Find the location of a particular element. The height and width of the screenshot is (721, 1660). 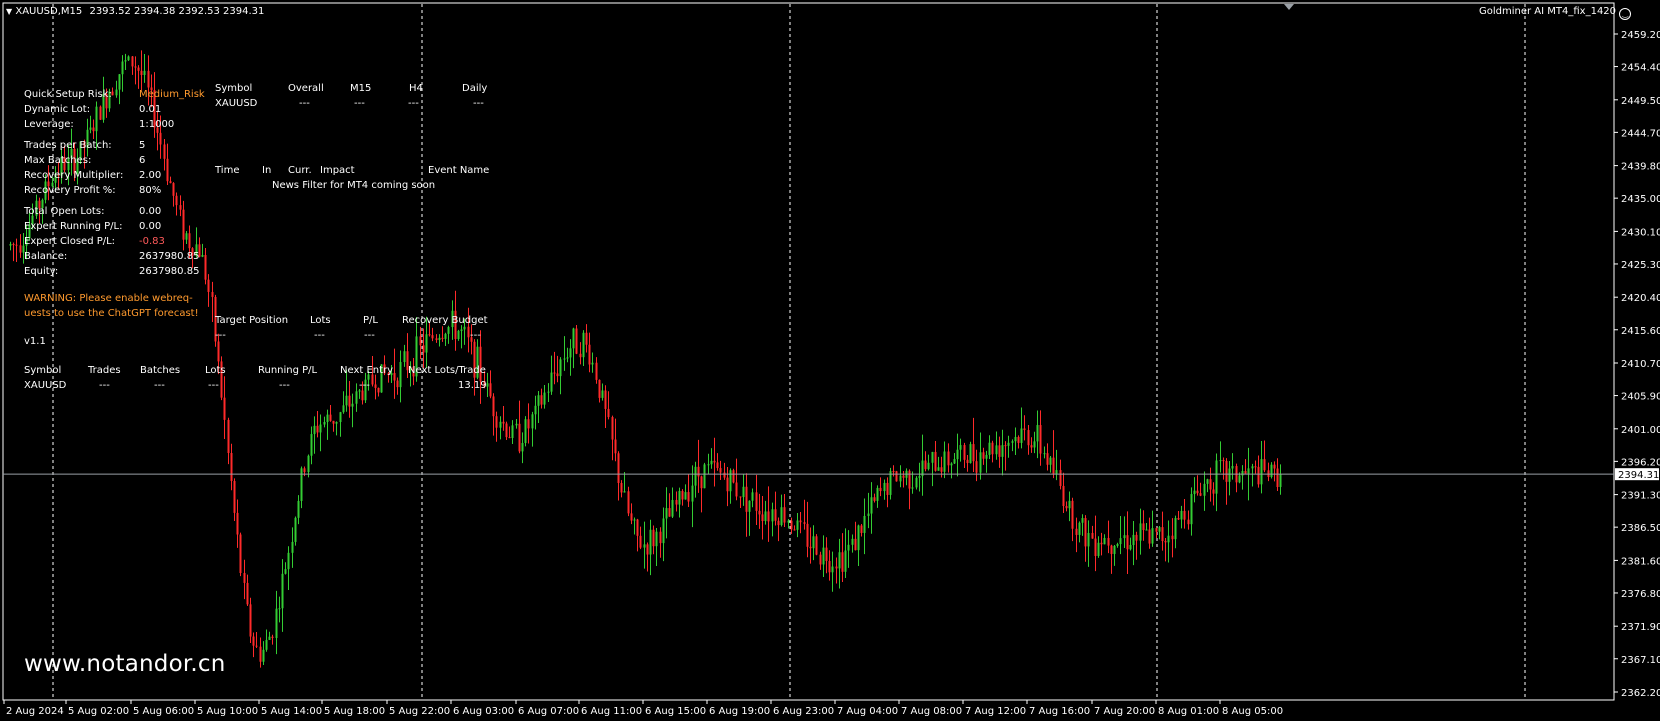

version-label: v1.1 is located at coordinates (35, 341).